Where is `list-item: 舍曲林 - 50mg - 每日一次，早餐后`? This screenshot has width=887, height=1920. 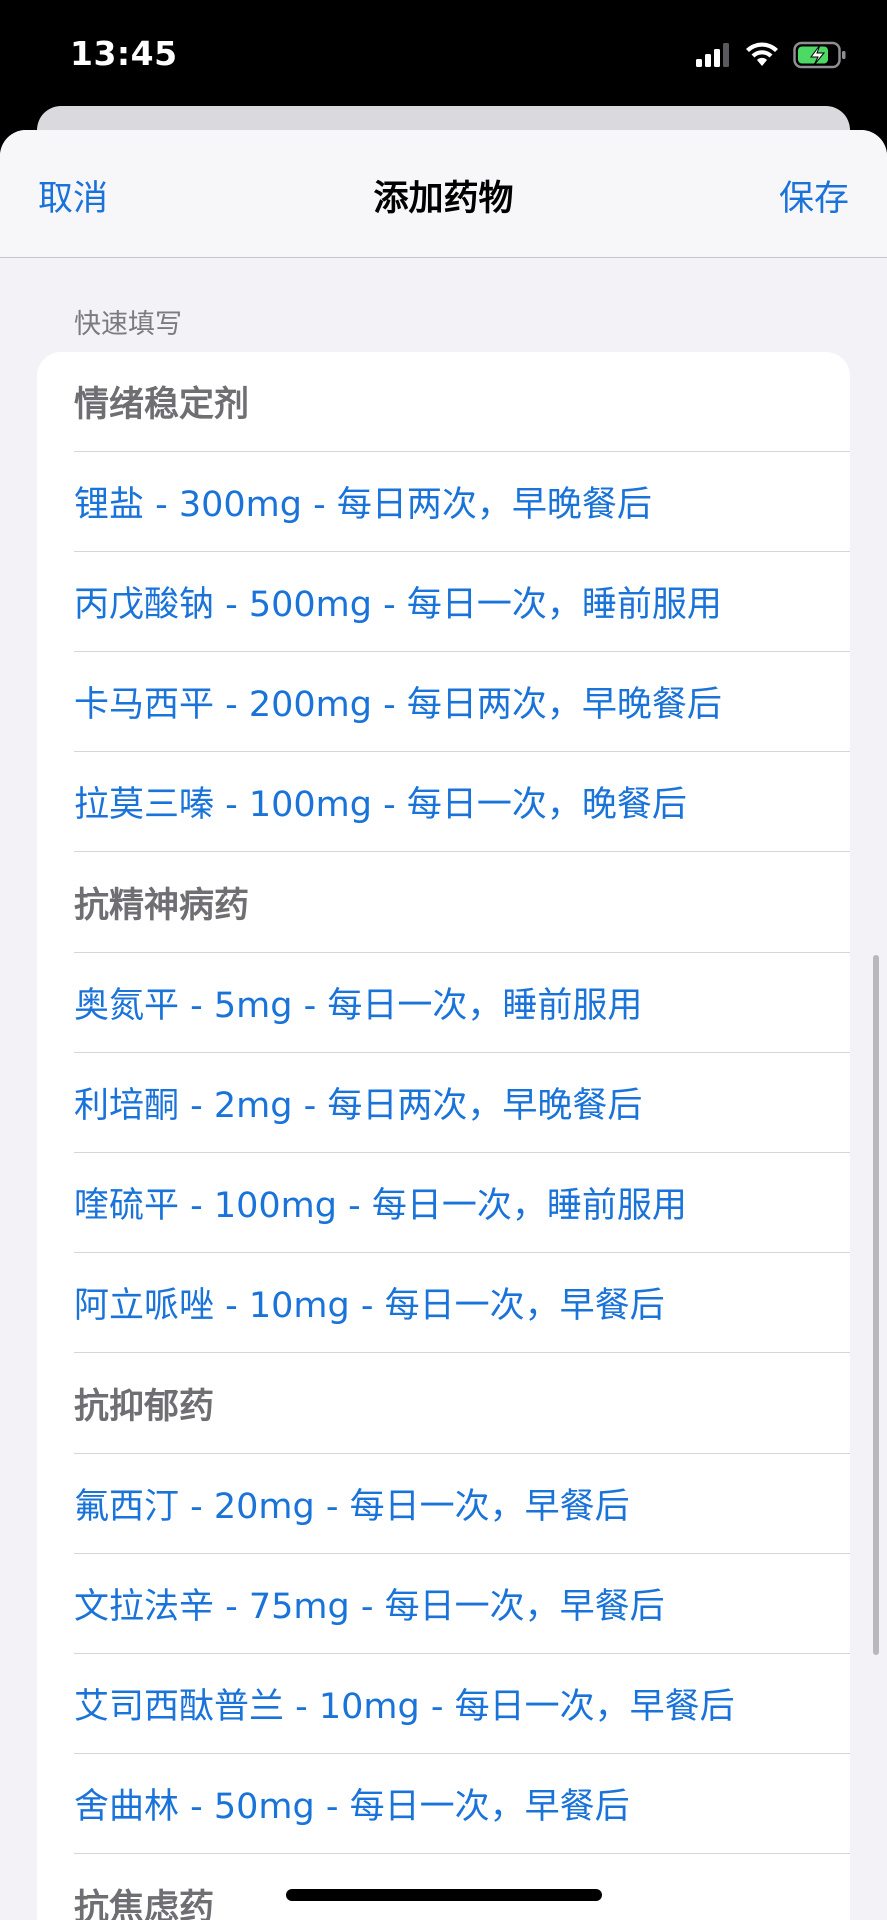 list-item: 舍曲林 - 50mg - 每日一次，早餐后 is located at coordinates (462, 1804).